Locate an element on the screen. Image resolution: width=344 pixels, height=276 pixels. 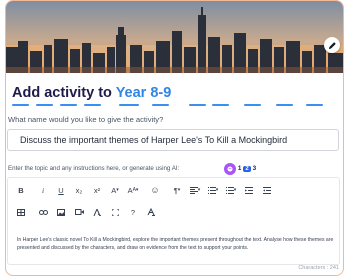
video-icon is located at coordinates (79, 212).